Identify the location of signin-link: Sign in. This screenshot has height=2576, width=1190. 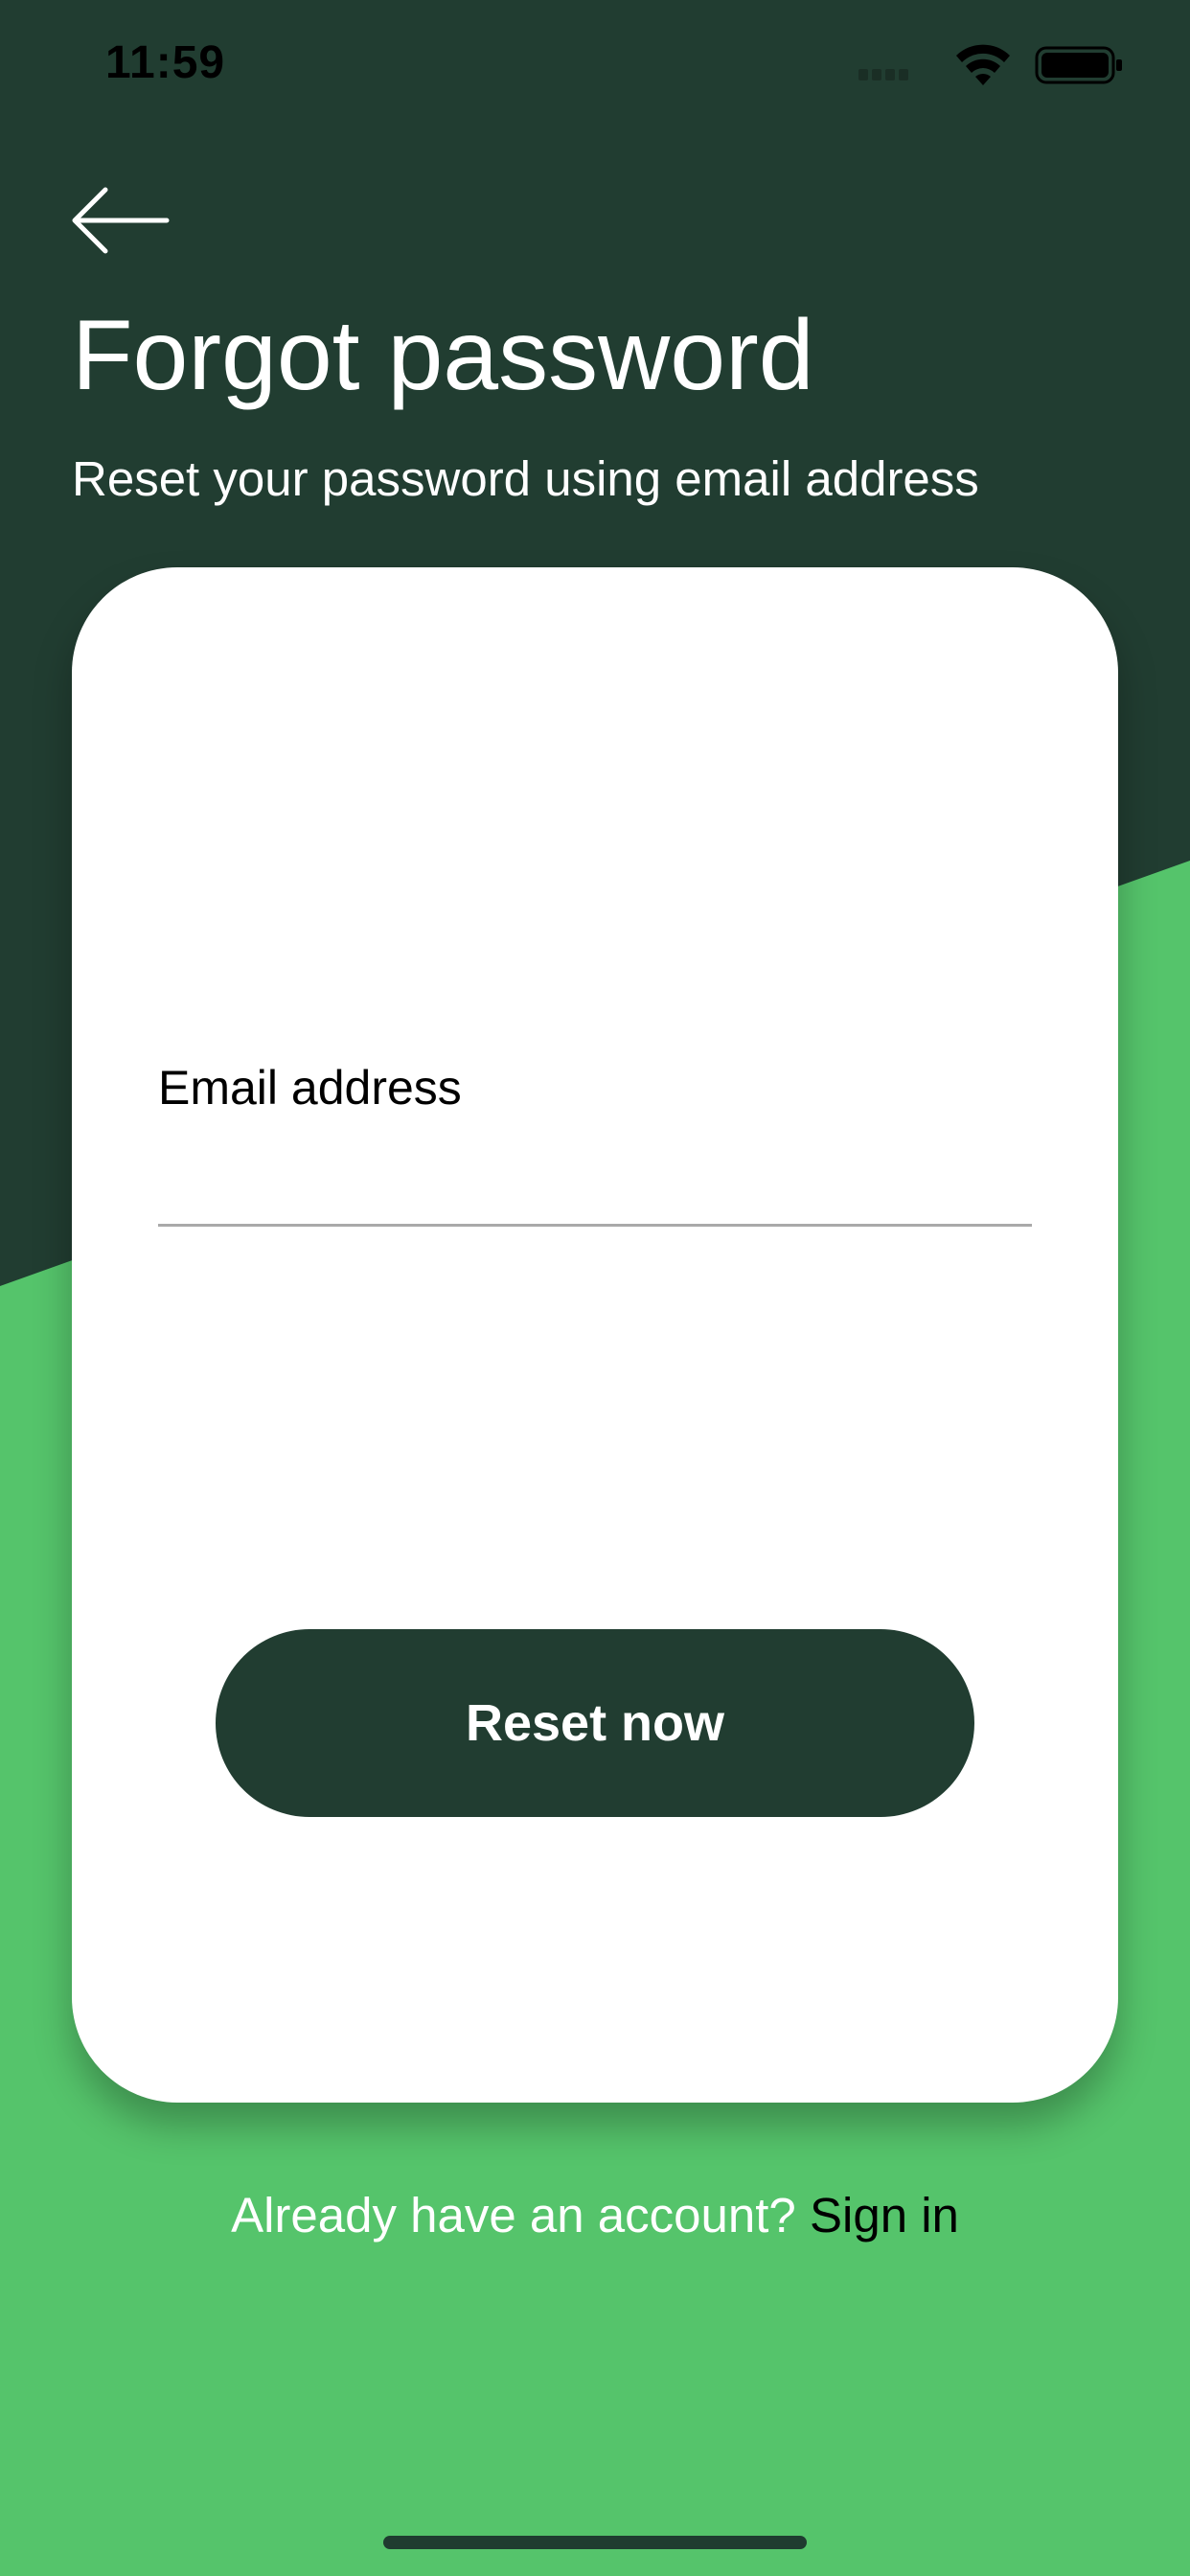
(885, 2215).